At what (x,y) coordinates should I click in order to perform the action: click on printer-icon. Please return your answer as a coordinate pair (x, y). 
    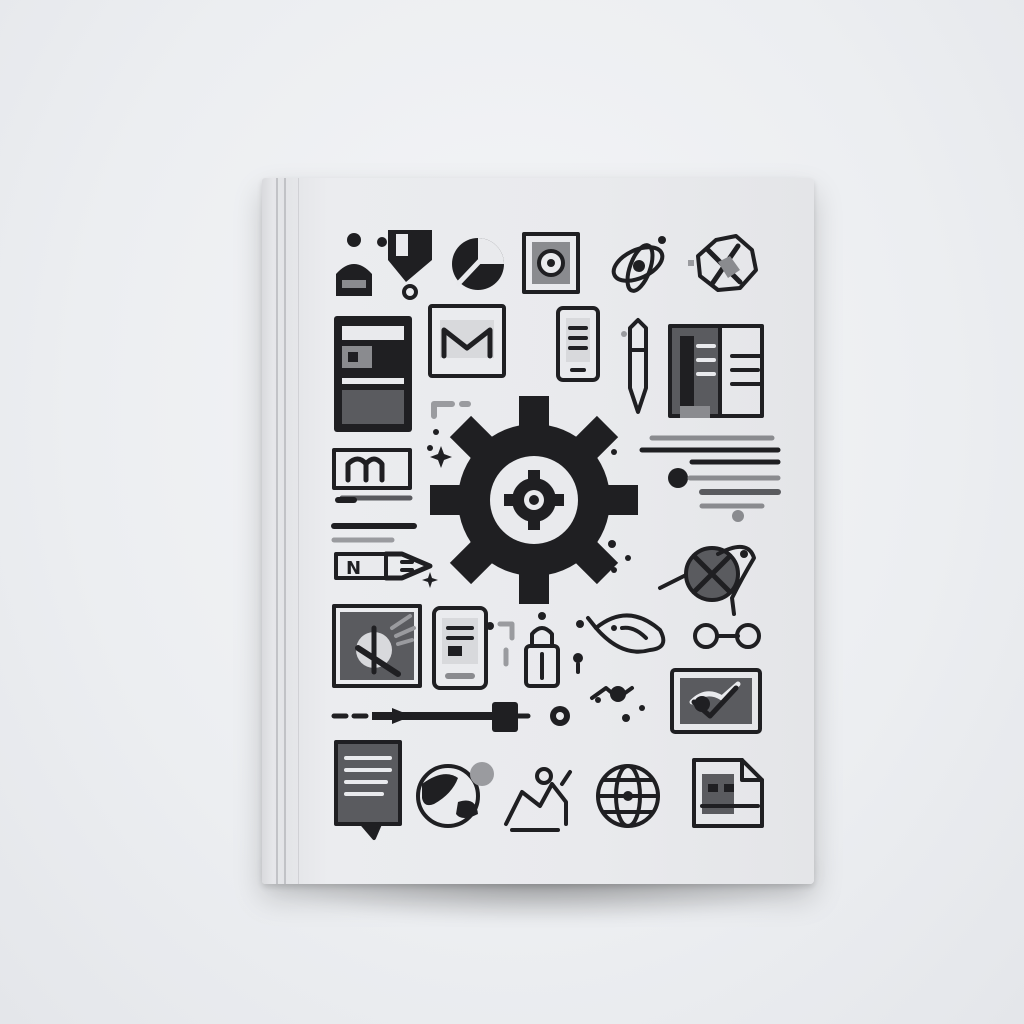
    Looking at the image, I should click on (410, 265).